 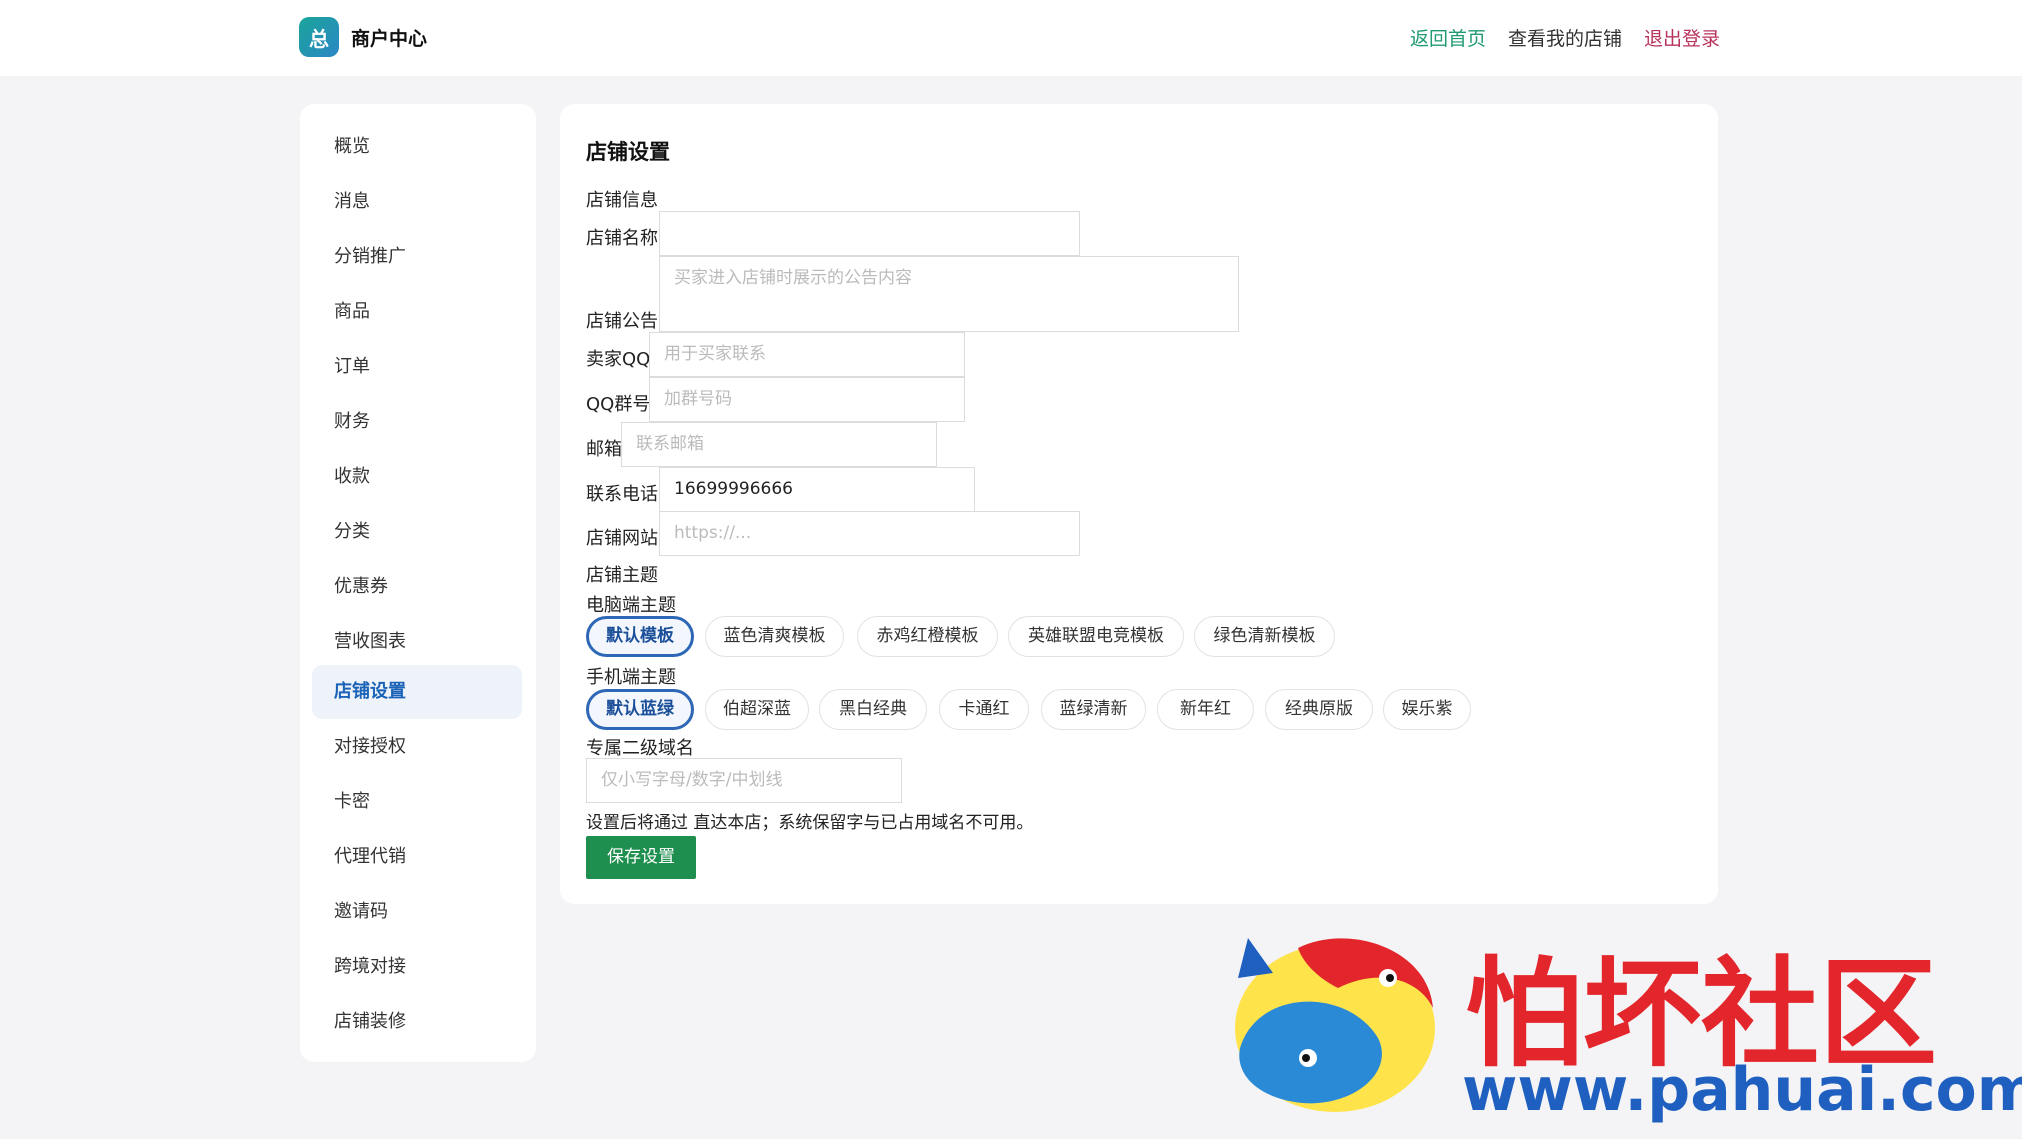 I want to click on section-shop-theme: 店铺主题, so click(x=622, y=575).